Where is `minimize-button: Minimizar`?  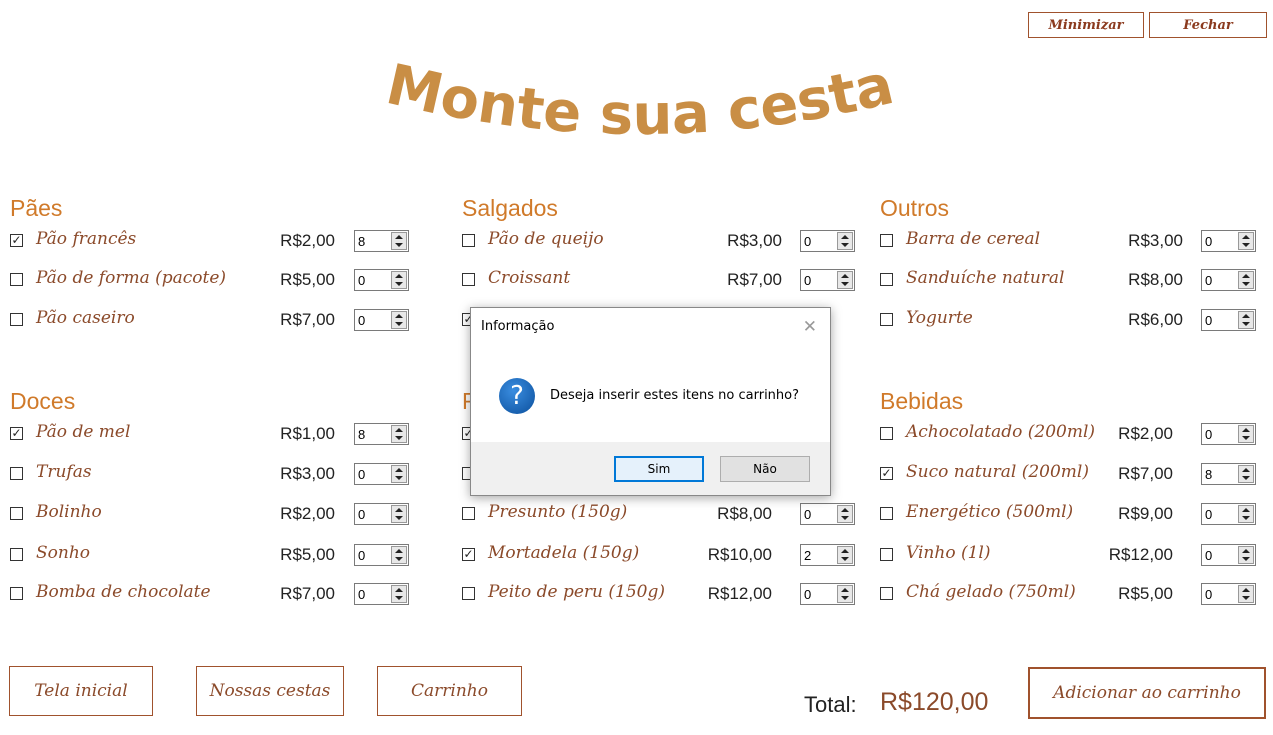 minimize-button: Minimizar is located at coordinates (1086, 25).